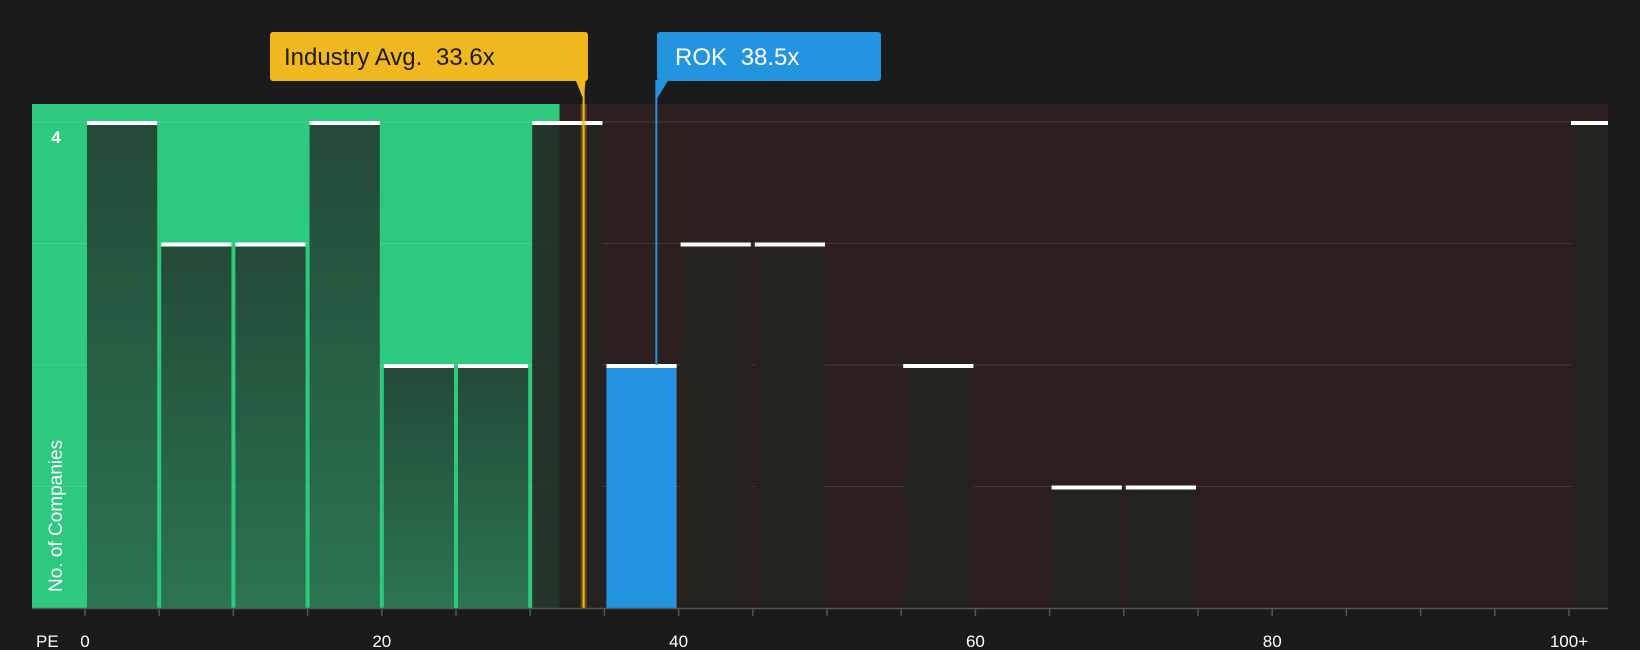 The width and height of the screenshot is (1640, 650). Describe the element at coordinates (1272, 641) in the screenshot. I see `x-tick-label-4: 80` at that location.